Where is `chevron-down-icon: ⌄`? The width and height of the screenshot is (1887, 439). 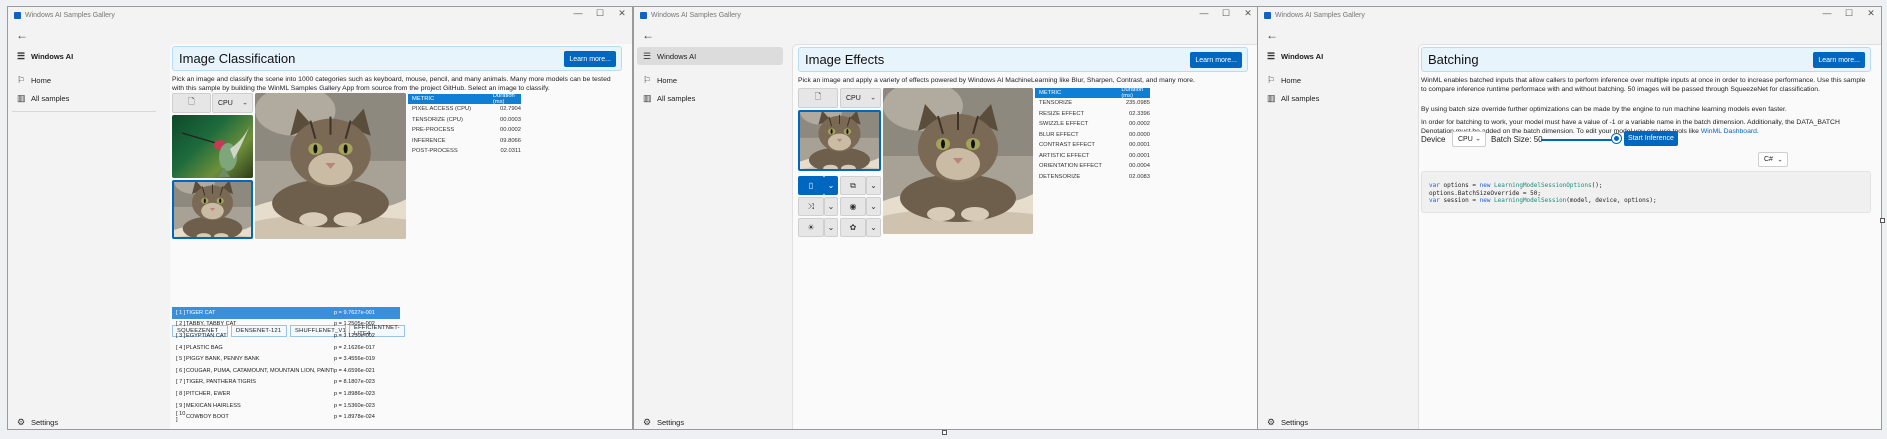
chevron-down-icon: ⌄ is located at coordinates (245, 103).